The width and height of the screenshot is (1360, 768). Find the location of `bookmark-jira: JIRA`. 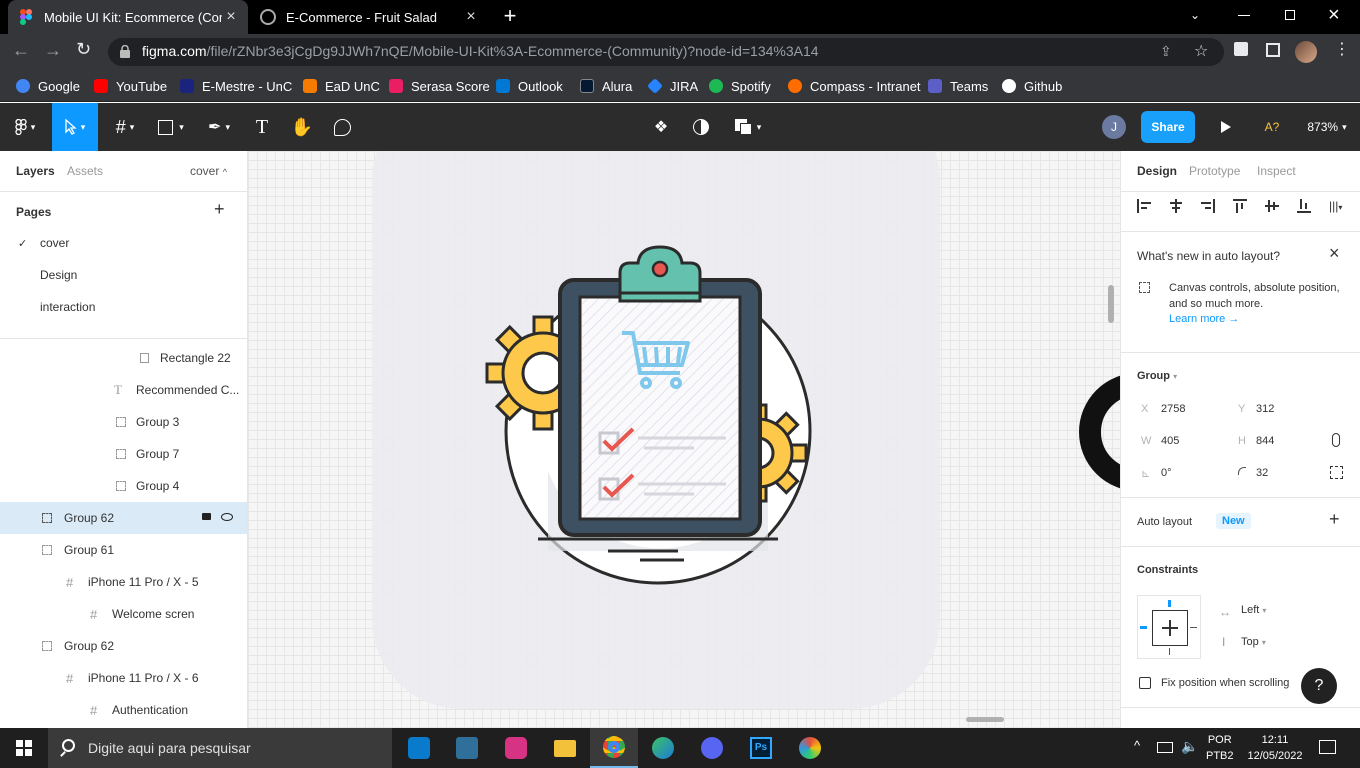

bookmark-jira: JIRA is located at coordinates (672, 86).